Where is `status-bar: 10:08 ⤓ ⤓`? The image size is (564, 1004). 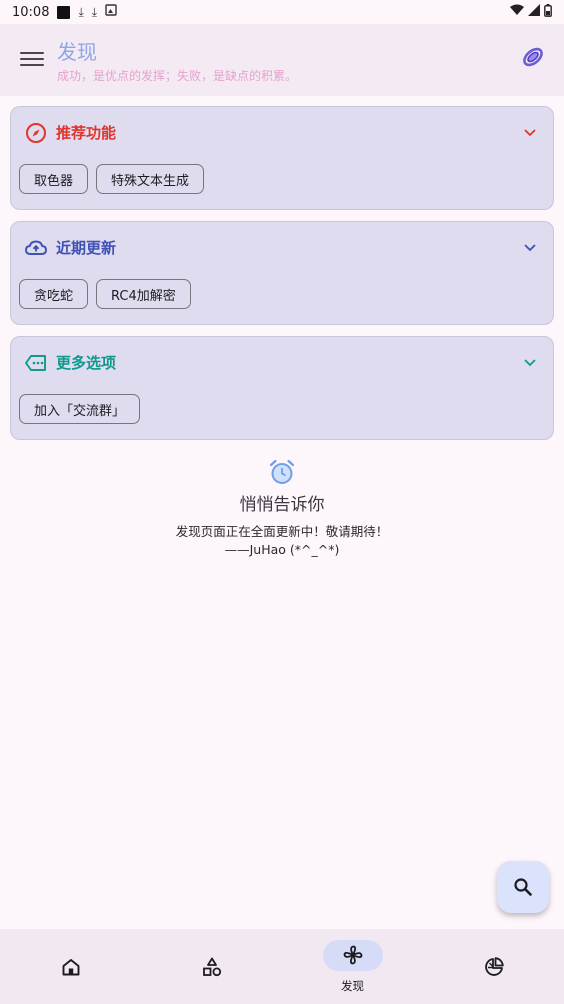
status-bar: 10:08 ⤓ ⤓ is located at coordinates (282, 12).